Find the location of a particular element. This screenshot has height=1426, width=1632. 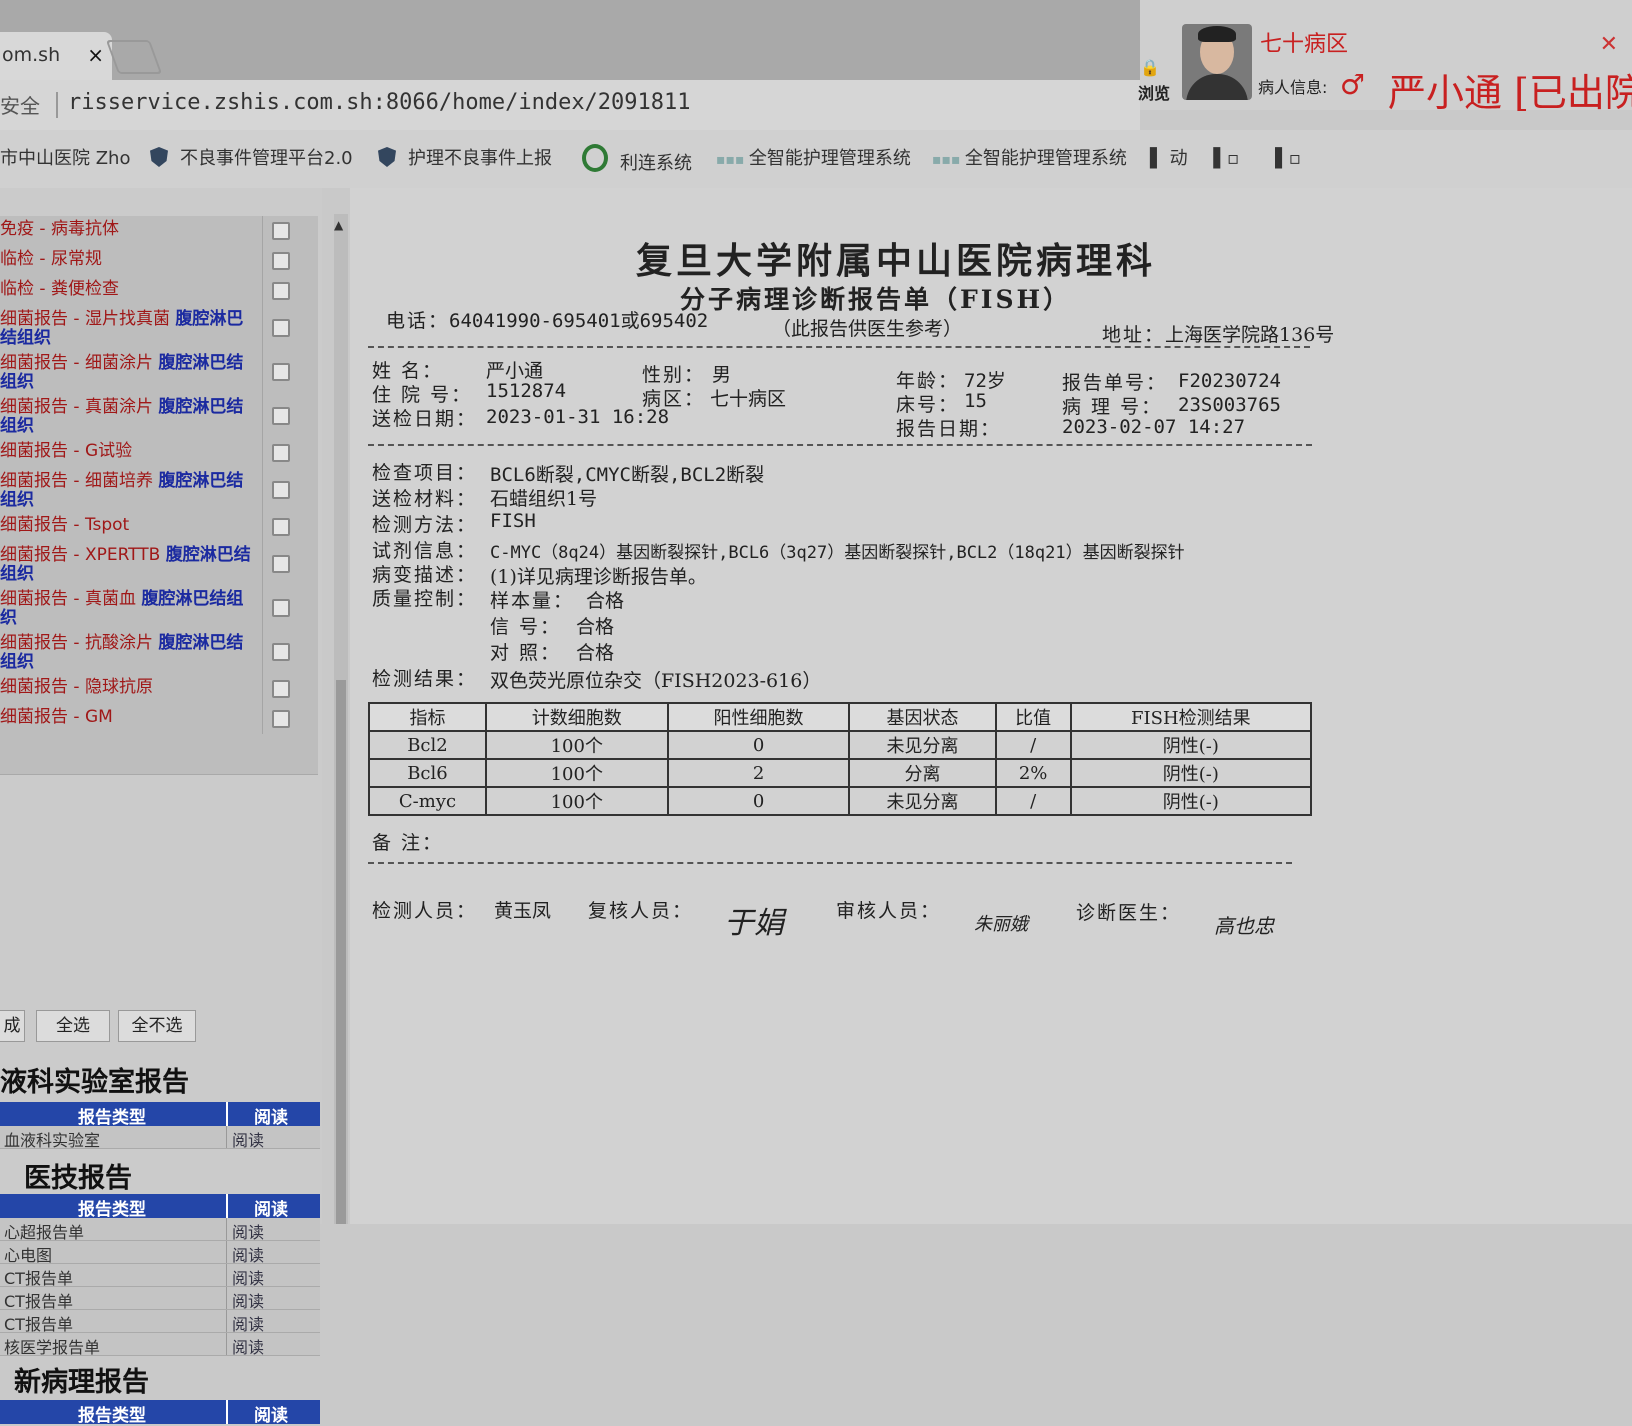

browse-label: 浏览 is located at coordinates (1154, 92).